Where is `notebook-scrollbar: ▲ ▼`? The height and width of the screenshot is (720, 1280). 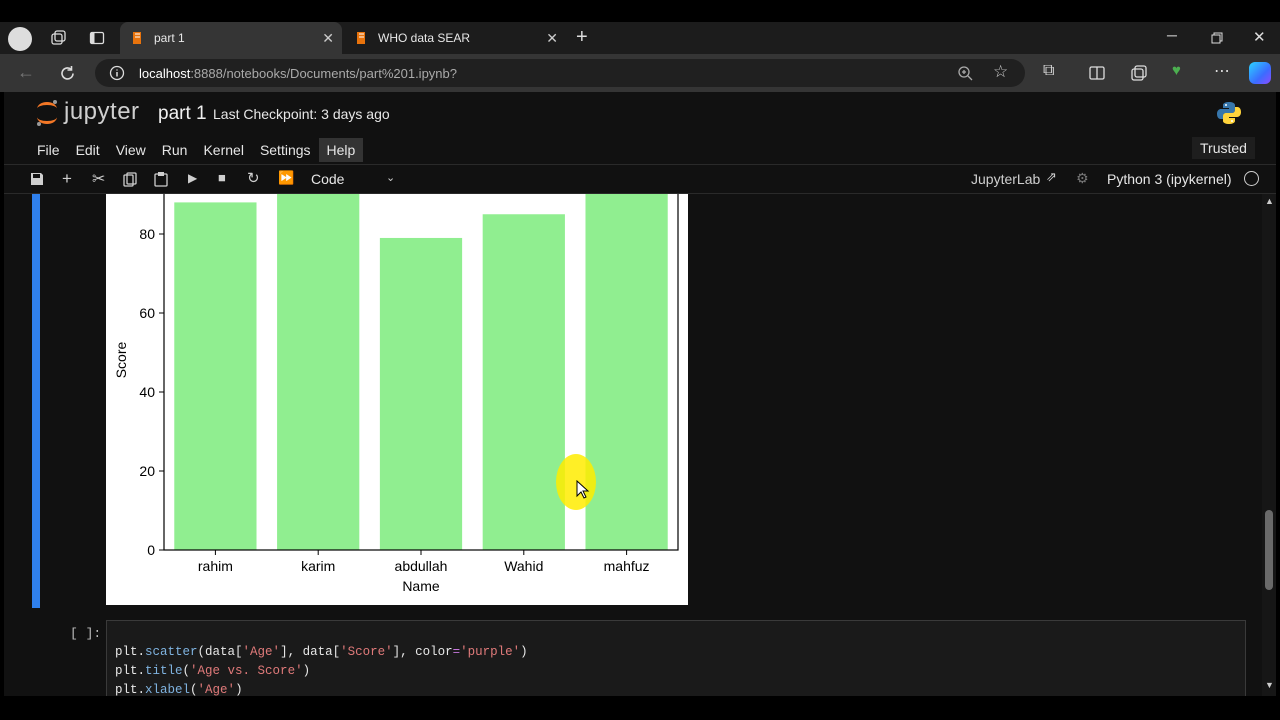 notebook-scrollbar: ▲ ▼ is located at coordinates (1269, 445).